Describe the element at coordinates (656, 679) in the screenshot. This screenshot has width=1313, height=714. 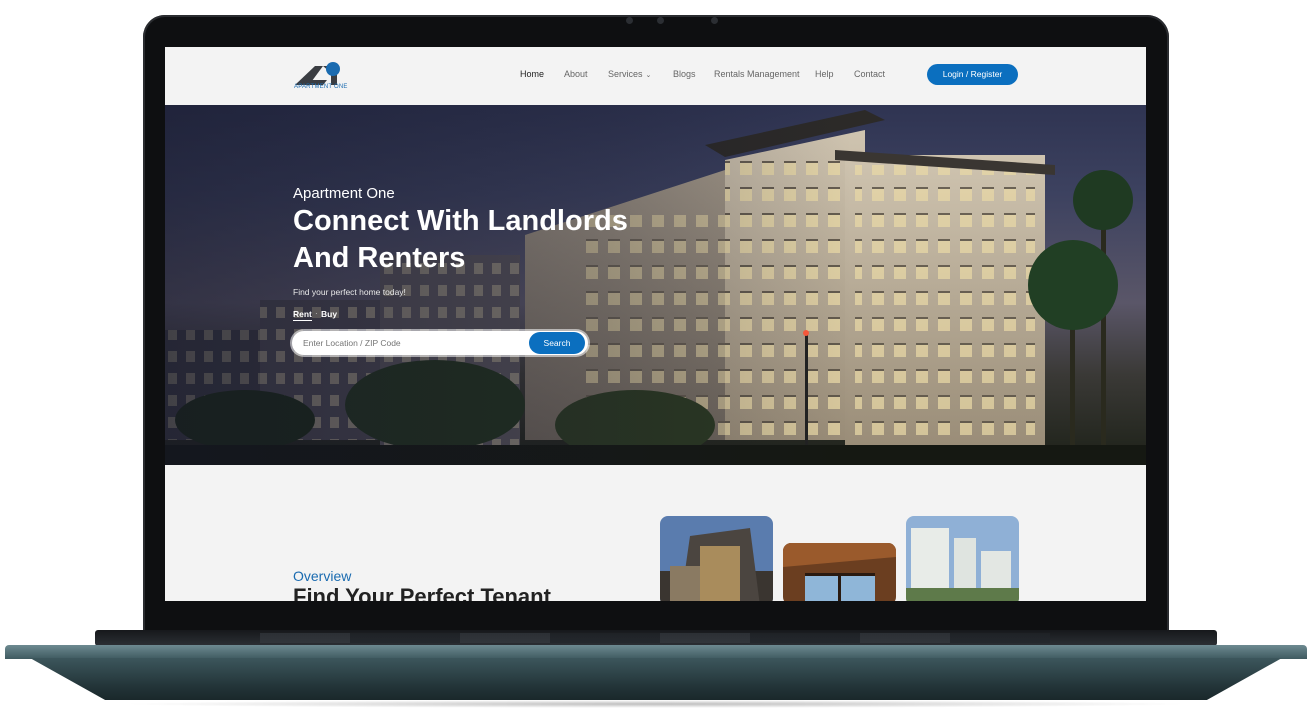
I see `laptop-base-body` at that location.